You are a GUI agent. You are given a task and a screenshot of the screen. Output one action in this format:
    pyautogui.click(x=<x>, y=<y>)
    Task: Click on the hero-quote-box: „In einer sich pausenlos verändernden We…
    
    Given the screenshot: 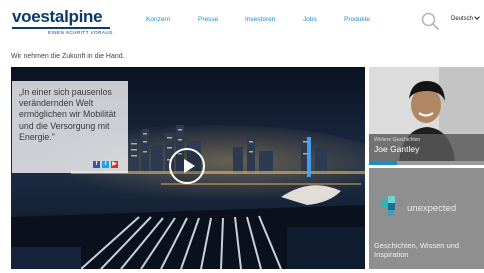 What is the action you would take?
    pyautogui.click(x=70, y=127)
    